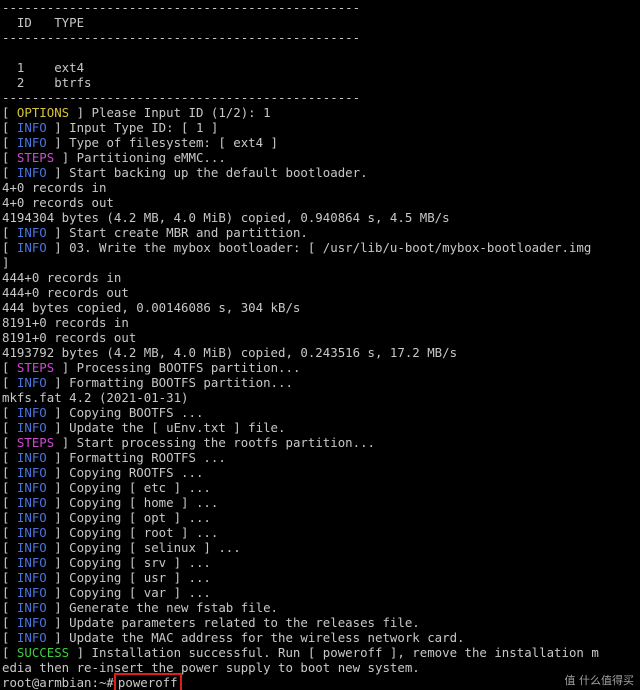  Describe the element at coordinates (140, 142) in the screenshot. I see `log-line: [ INFO ] Type of filesystem: [ ext4 ]` at that location.